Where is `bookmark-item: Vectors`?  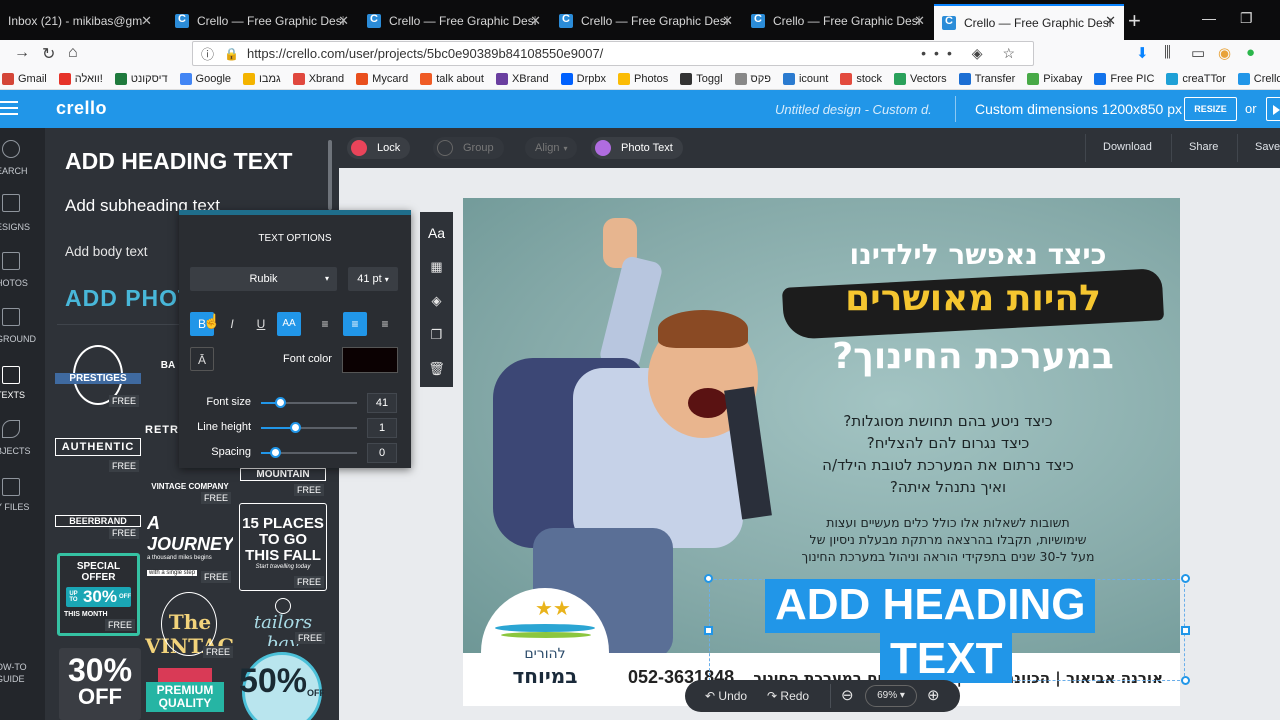
bookmark-item: Vectors is located at coordinates (920, 78).